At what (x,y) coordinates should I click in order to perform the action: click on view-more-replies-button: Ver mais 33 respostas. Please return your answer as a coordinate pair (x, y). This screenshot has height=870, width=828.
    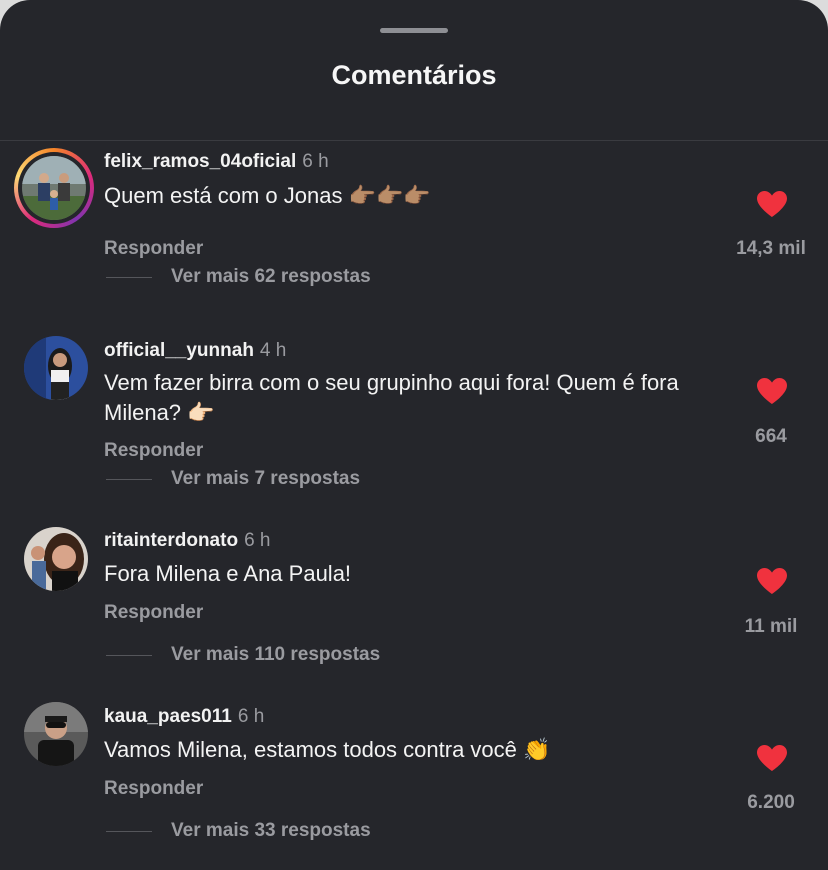
    Looking at the image, I should click on (271, 831).